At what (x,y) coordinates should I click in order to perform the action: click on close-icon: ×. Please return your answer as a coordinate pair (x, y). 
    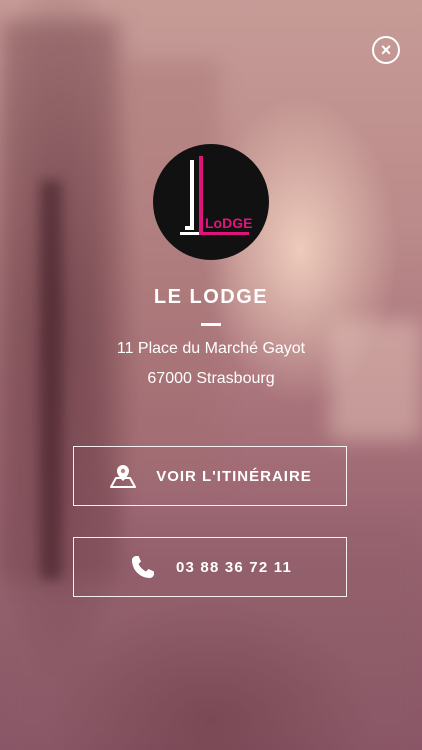
    Looking at the image, I should click on (386, 50).